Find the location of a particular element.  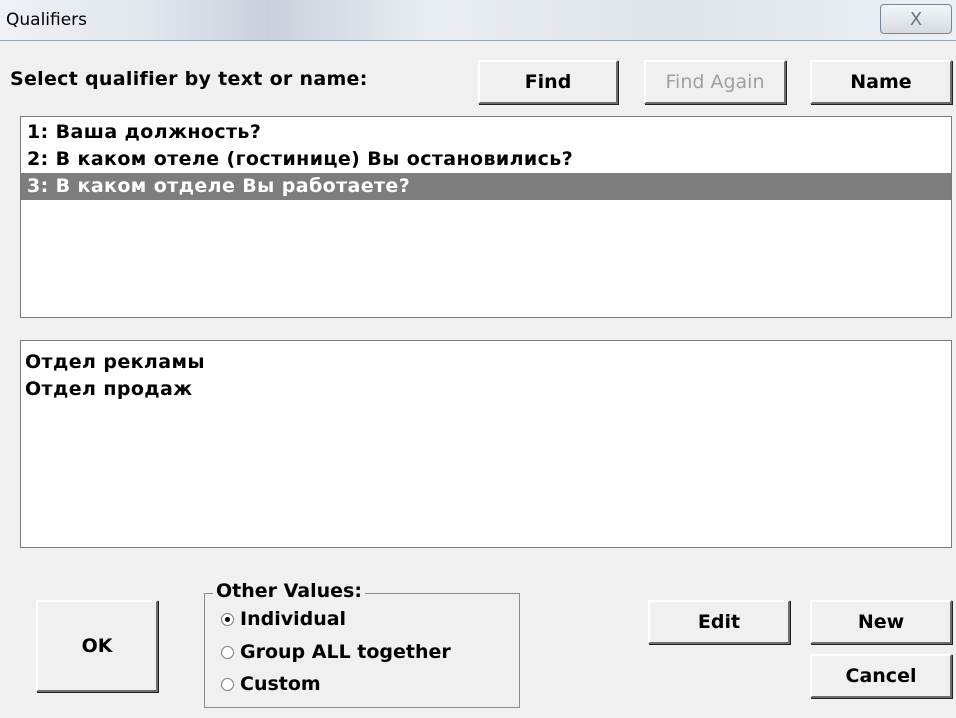

find-again-button: Find Again is located at coordinates (715, 82).